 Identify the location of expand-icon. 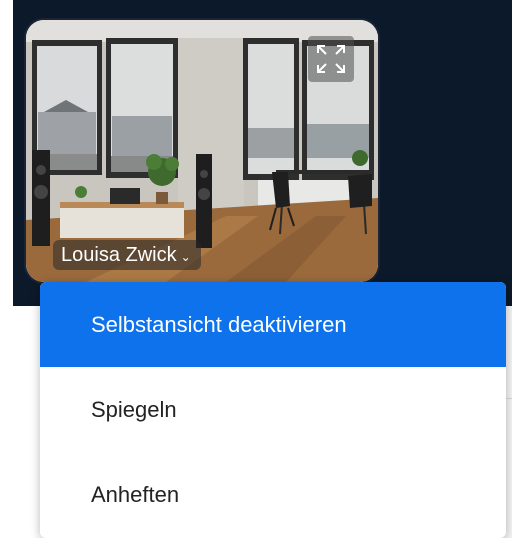
(331, 59).